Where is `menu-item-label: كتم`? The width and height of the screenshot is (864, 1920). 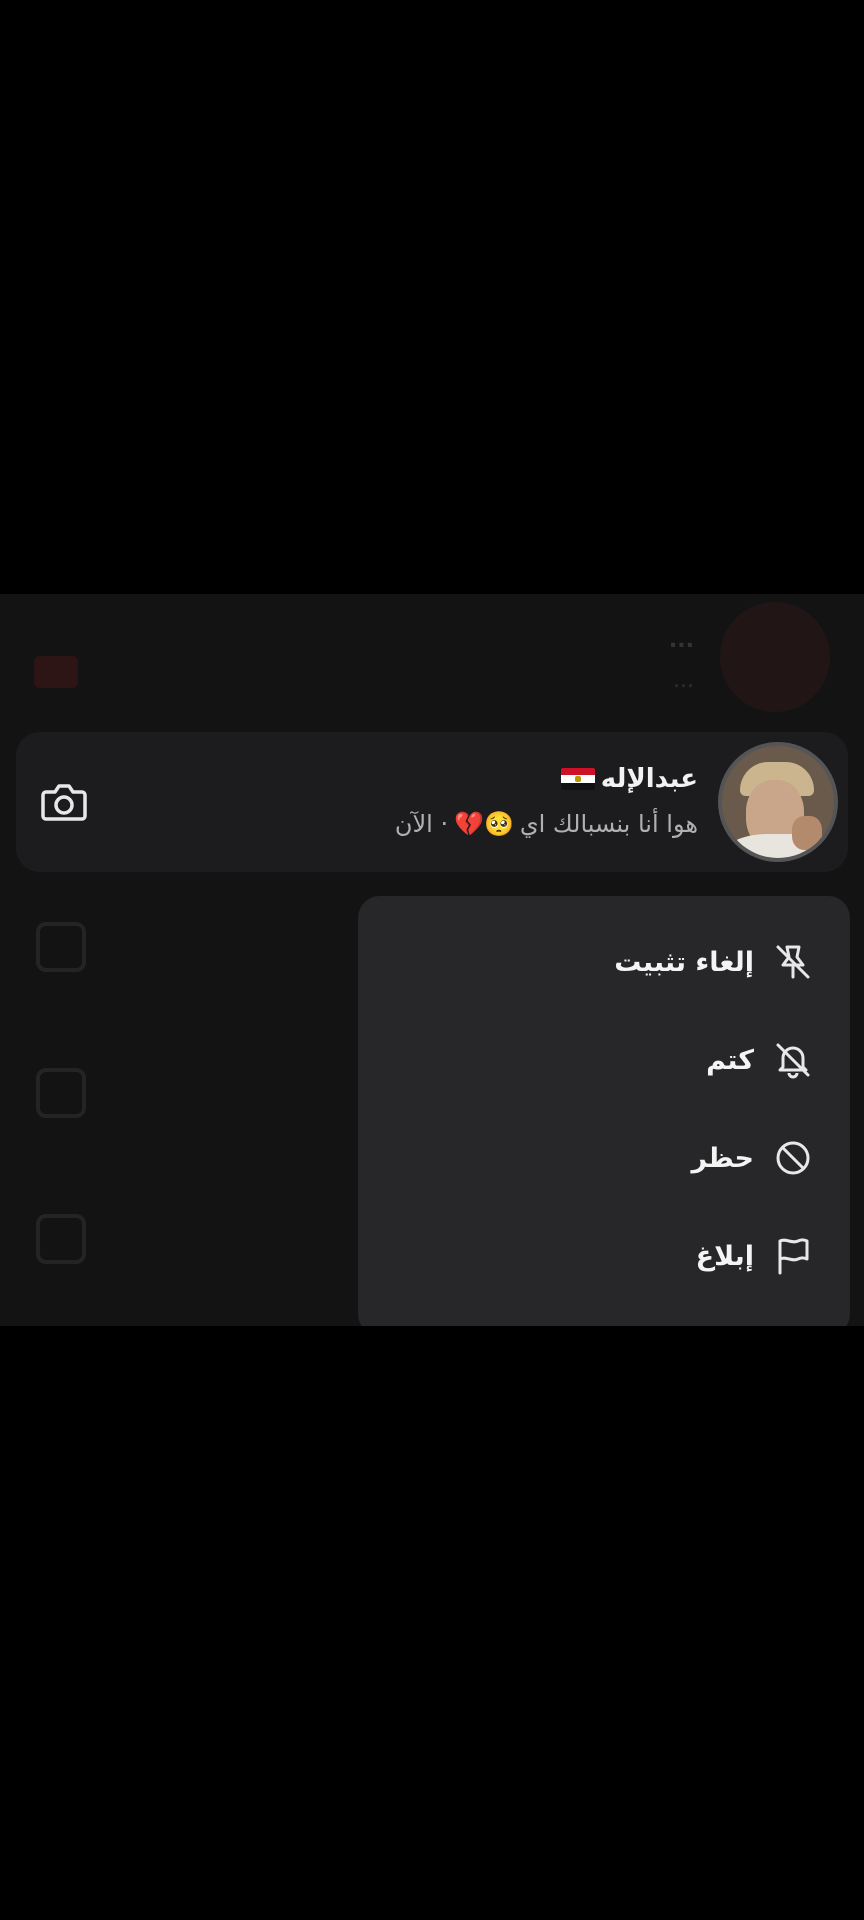 menu-item-label: كتم is located at coordinates (730, 1060).